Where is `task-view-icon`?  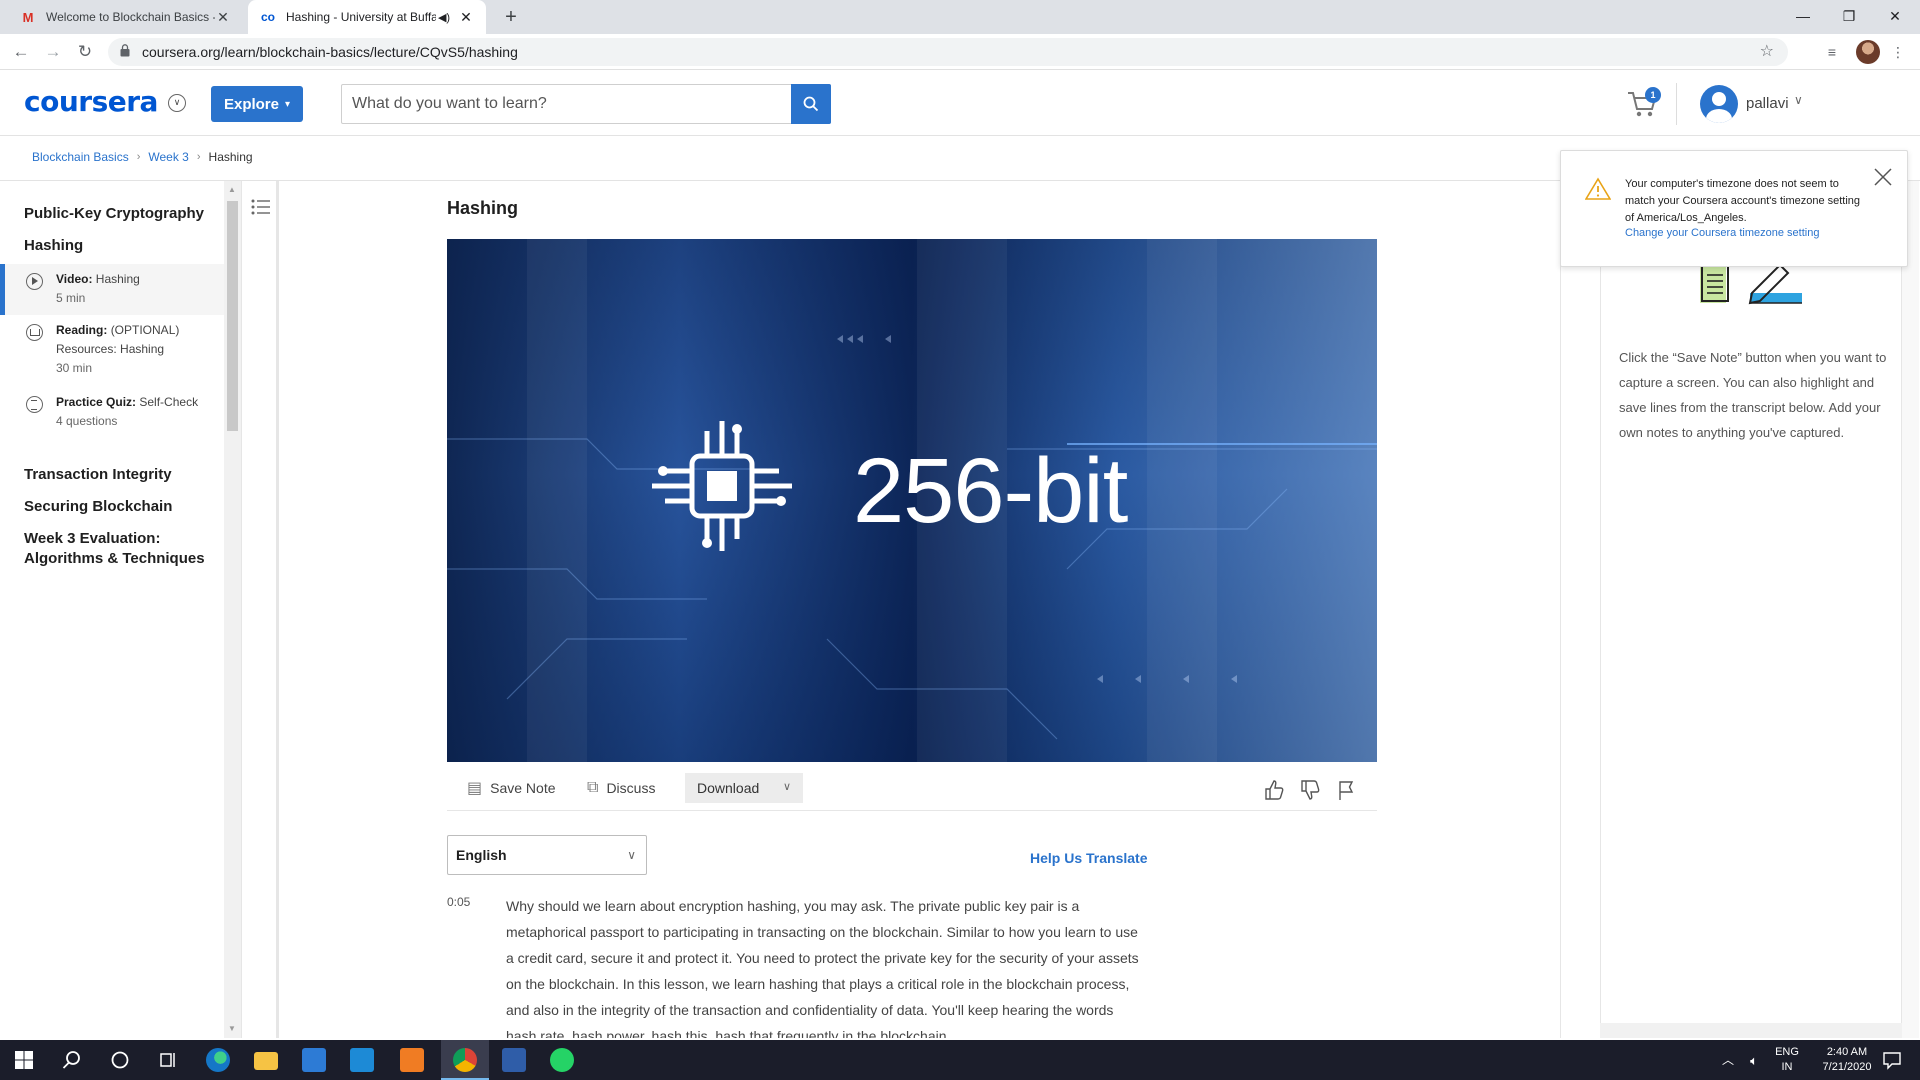
task-view-icon is located at coordinates (168, 1060).